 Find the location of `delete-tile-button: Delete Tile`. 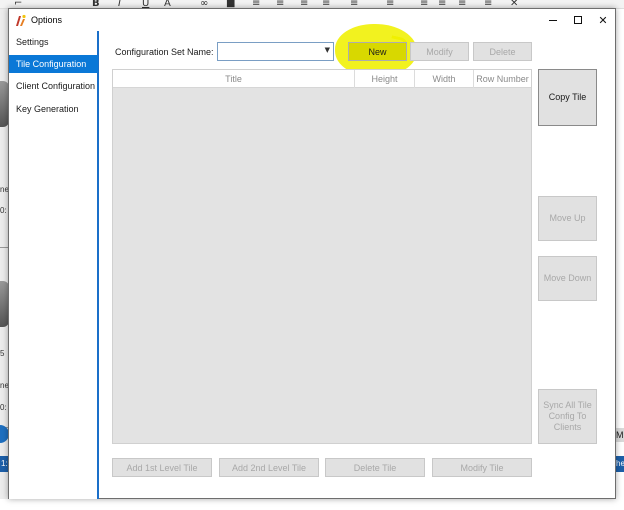

delete-tile-button: Delete Tile is located at coordinates (375, 467).